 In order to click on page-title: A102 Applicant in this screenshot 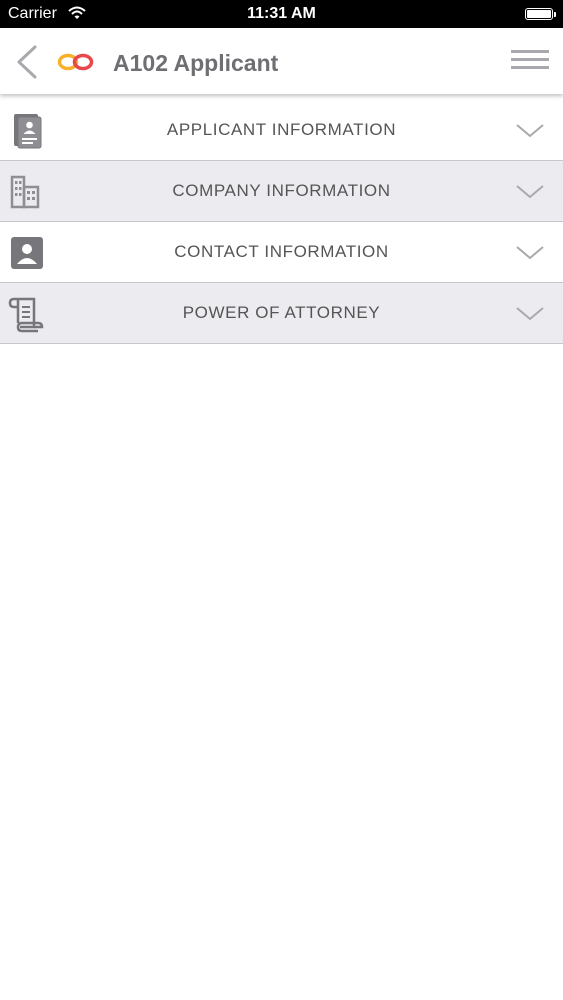, I will do `click(196, 63)`.